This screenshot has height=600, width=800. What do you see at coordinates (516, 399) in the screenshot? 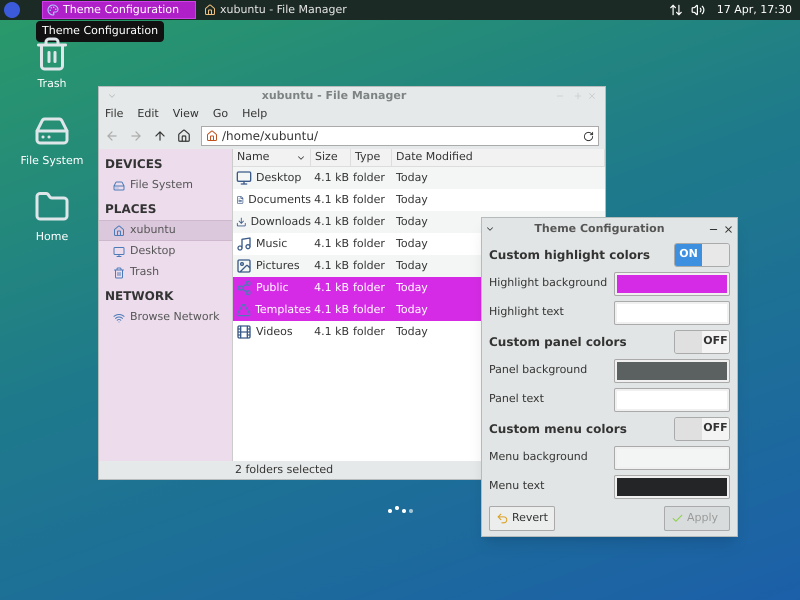
I see `color-label: Panel text` at bounding box center [516, 399].